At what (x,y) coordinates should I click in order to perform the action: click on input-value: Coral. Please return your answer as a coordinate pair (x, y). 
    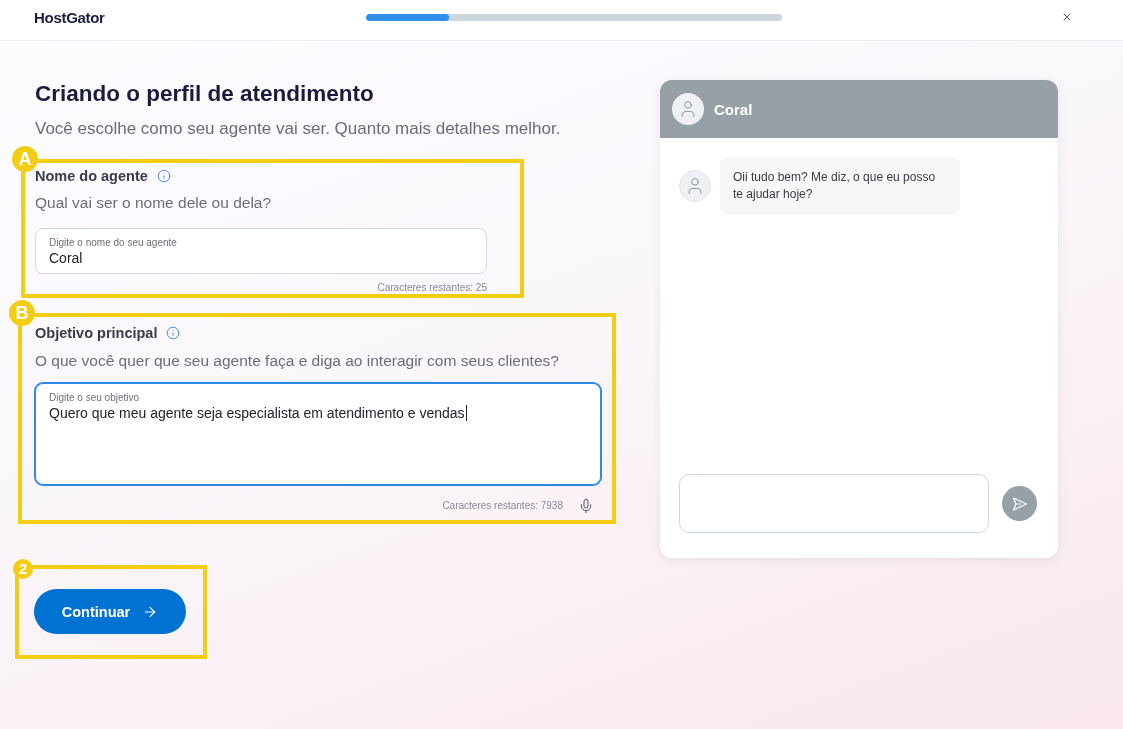
    Looking at the image, I should click on (66, 258).